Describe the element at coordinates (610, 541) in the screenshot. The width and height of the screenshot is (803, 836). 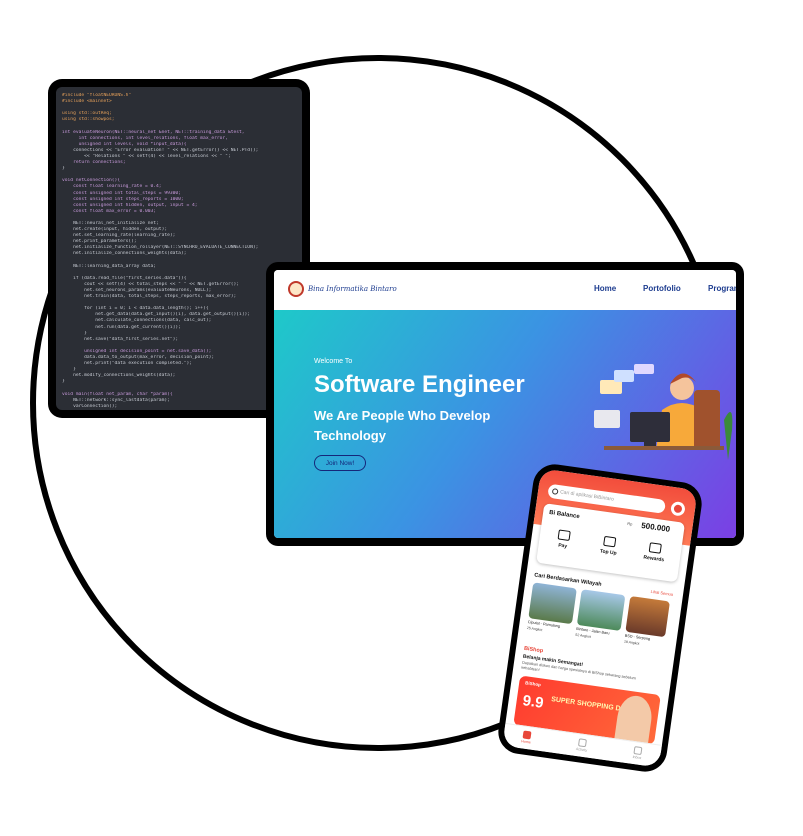
I see `topup-icon` at that location.